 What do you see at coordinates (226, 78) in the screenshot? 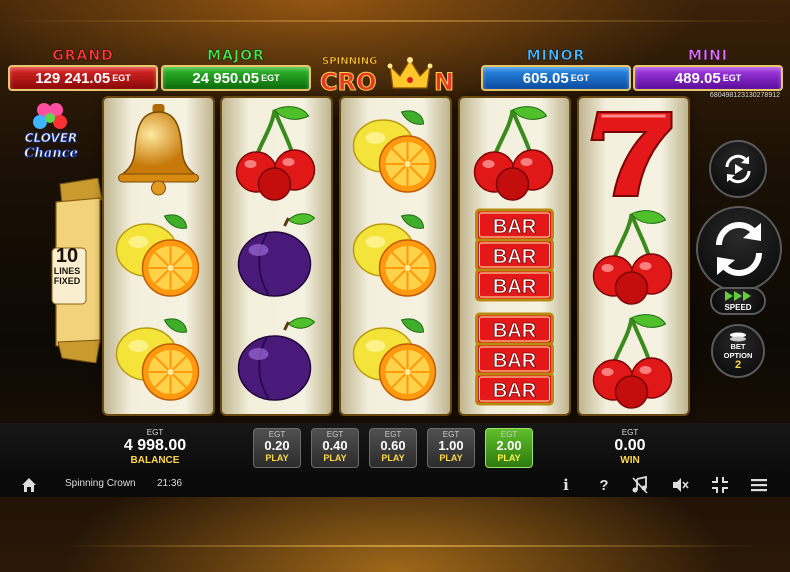
I see `jackpot-major-value: 24 950.05` at bounding box center [226, 78].